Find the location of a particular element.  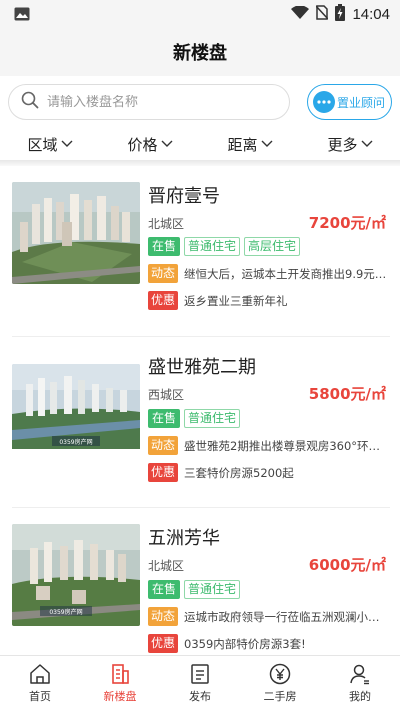

new-building-icon is located at coordinates (120, 674).